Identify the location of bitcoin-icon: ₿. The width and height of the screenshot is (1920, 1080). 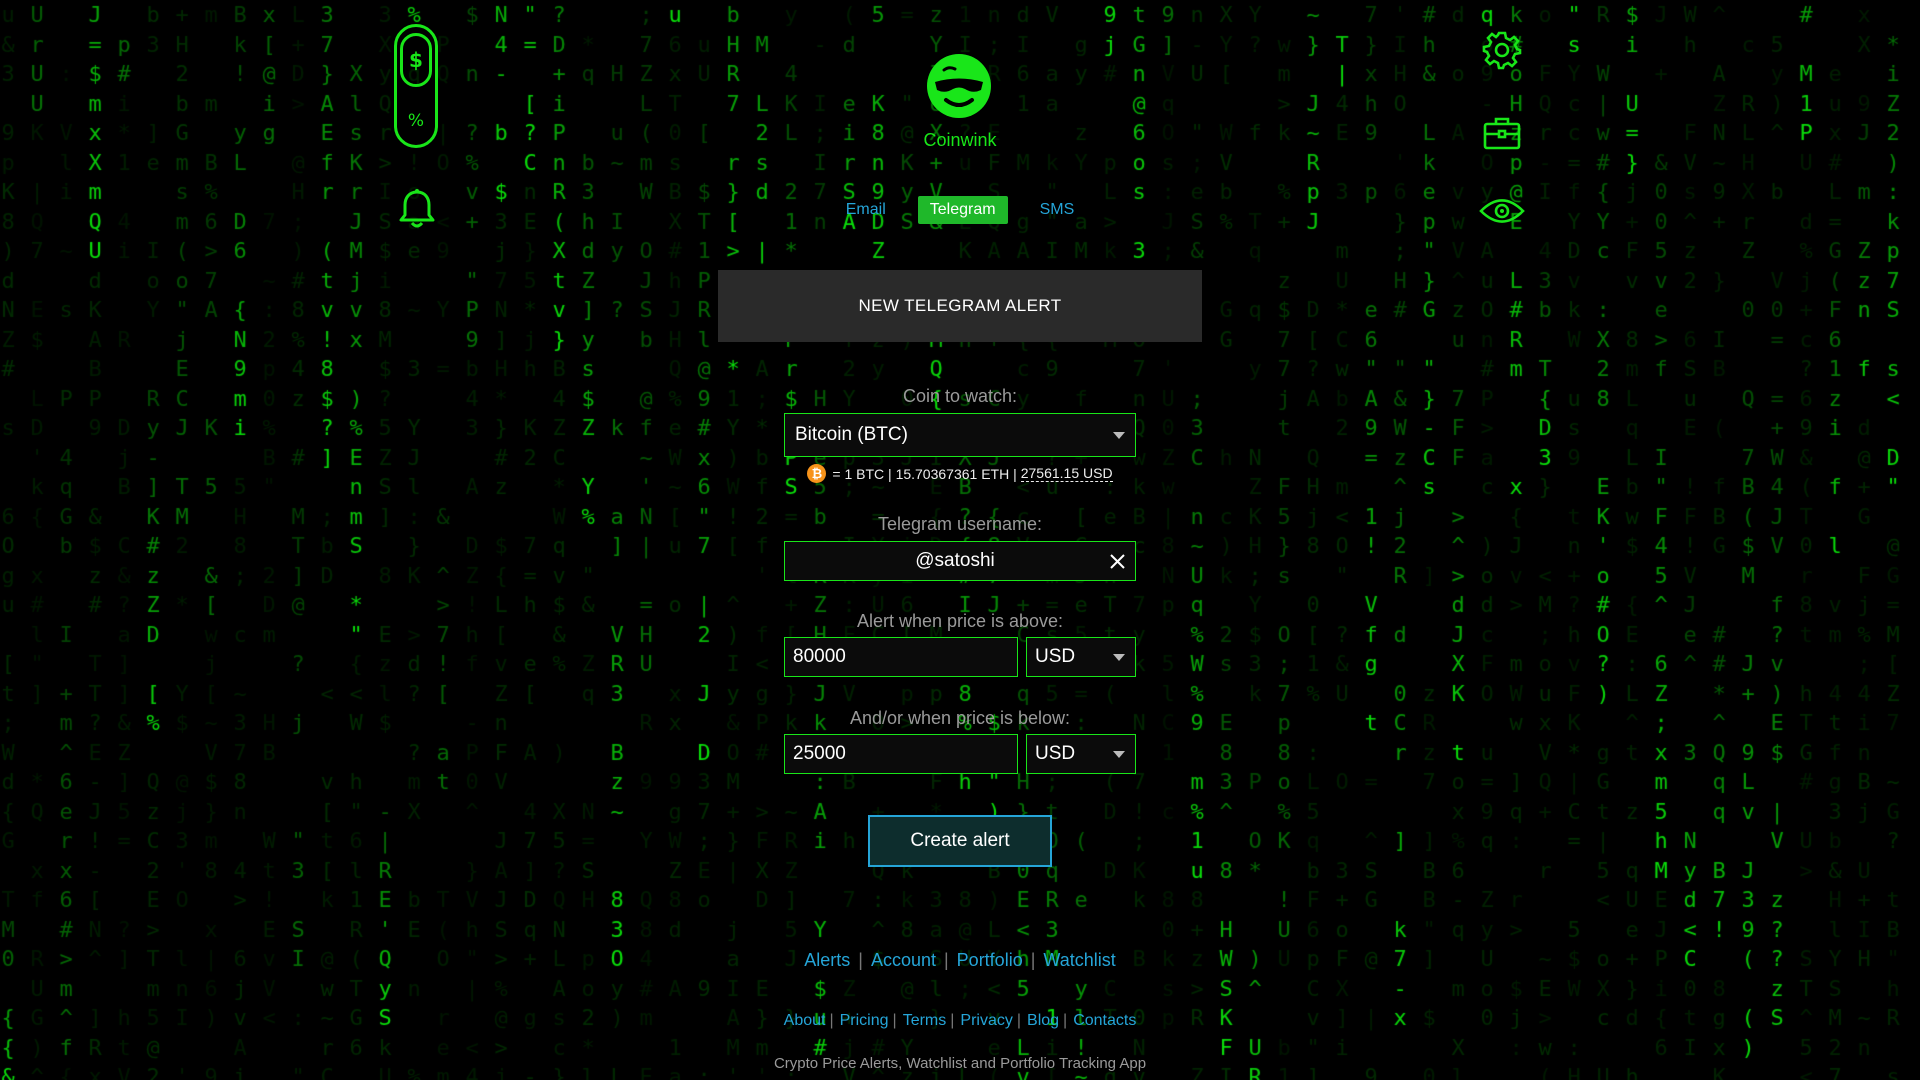
(817, 473).